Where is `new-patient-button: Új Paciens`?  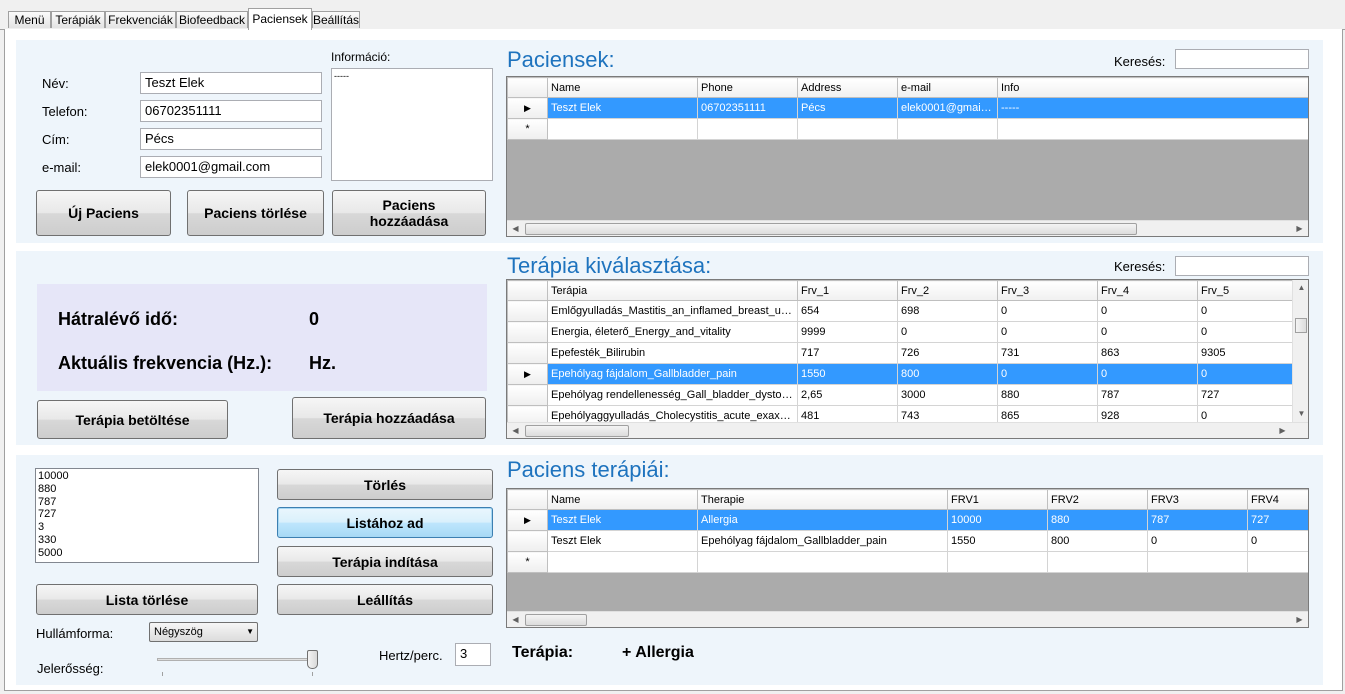 new-patient-button: Új Paciens is located at coordinates (103, 213).